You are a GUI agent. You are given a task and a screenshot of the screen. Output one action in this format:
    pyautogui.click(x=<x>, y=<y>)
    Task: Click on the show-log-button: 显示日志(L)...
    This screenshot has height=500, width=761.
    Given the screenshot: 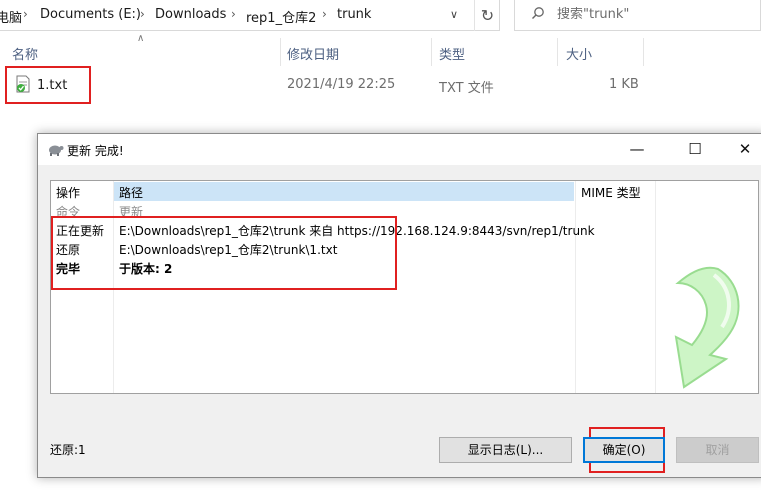 What is the action you would take?
    pyautogui.click(x=505, y=450)
    